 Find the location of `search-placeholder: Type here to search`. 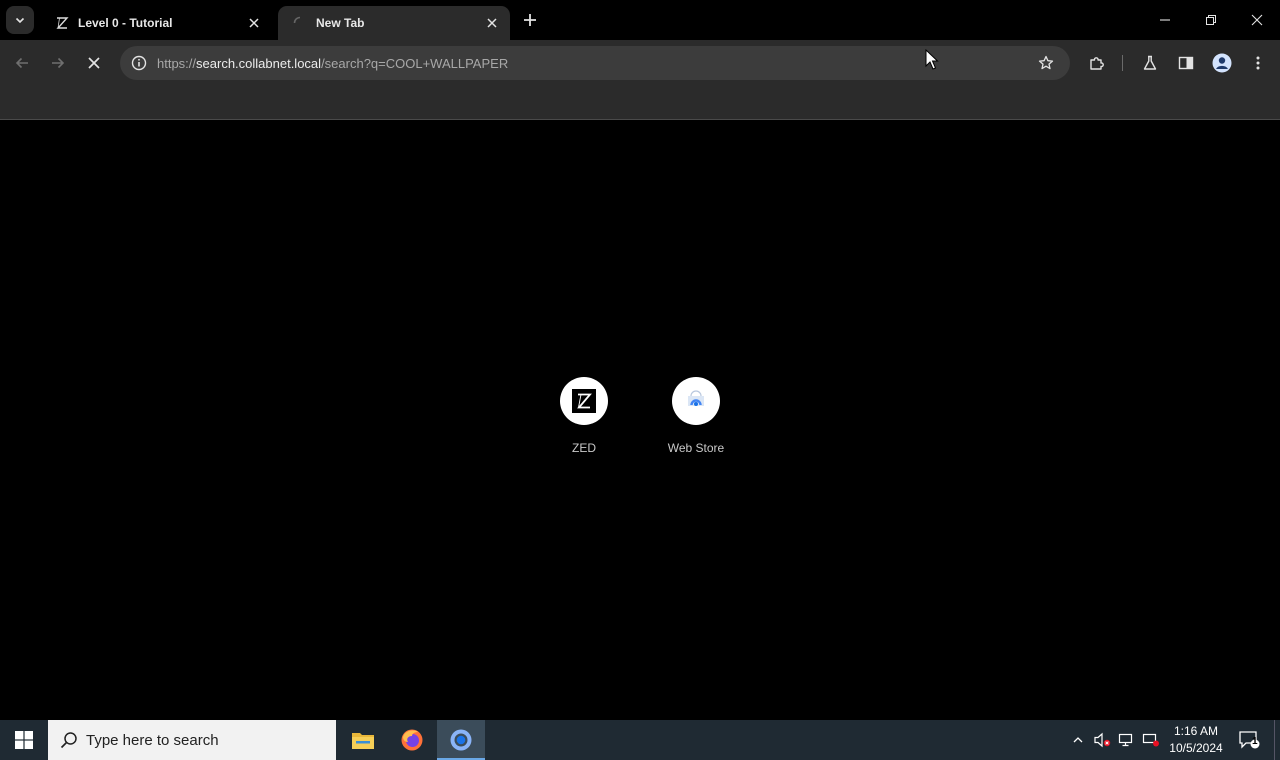

search-placeholder: Type here to search is located at coordinates (152, 740).